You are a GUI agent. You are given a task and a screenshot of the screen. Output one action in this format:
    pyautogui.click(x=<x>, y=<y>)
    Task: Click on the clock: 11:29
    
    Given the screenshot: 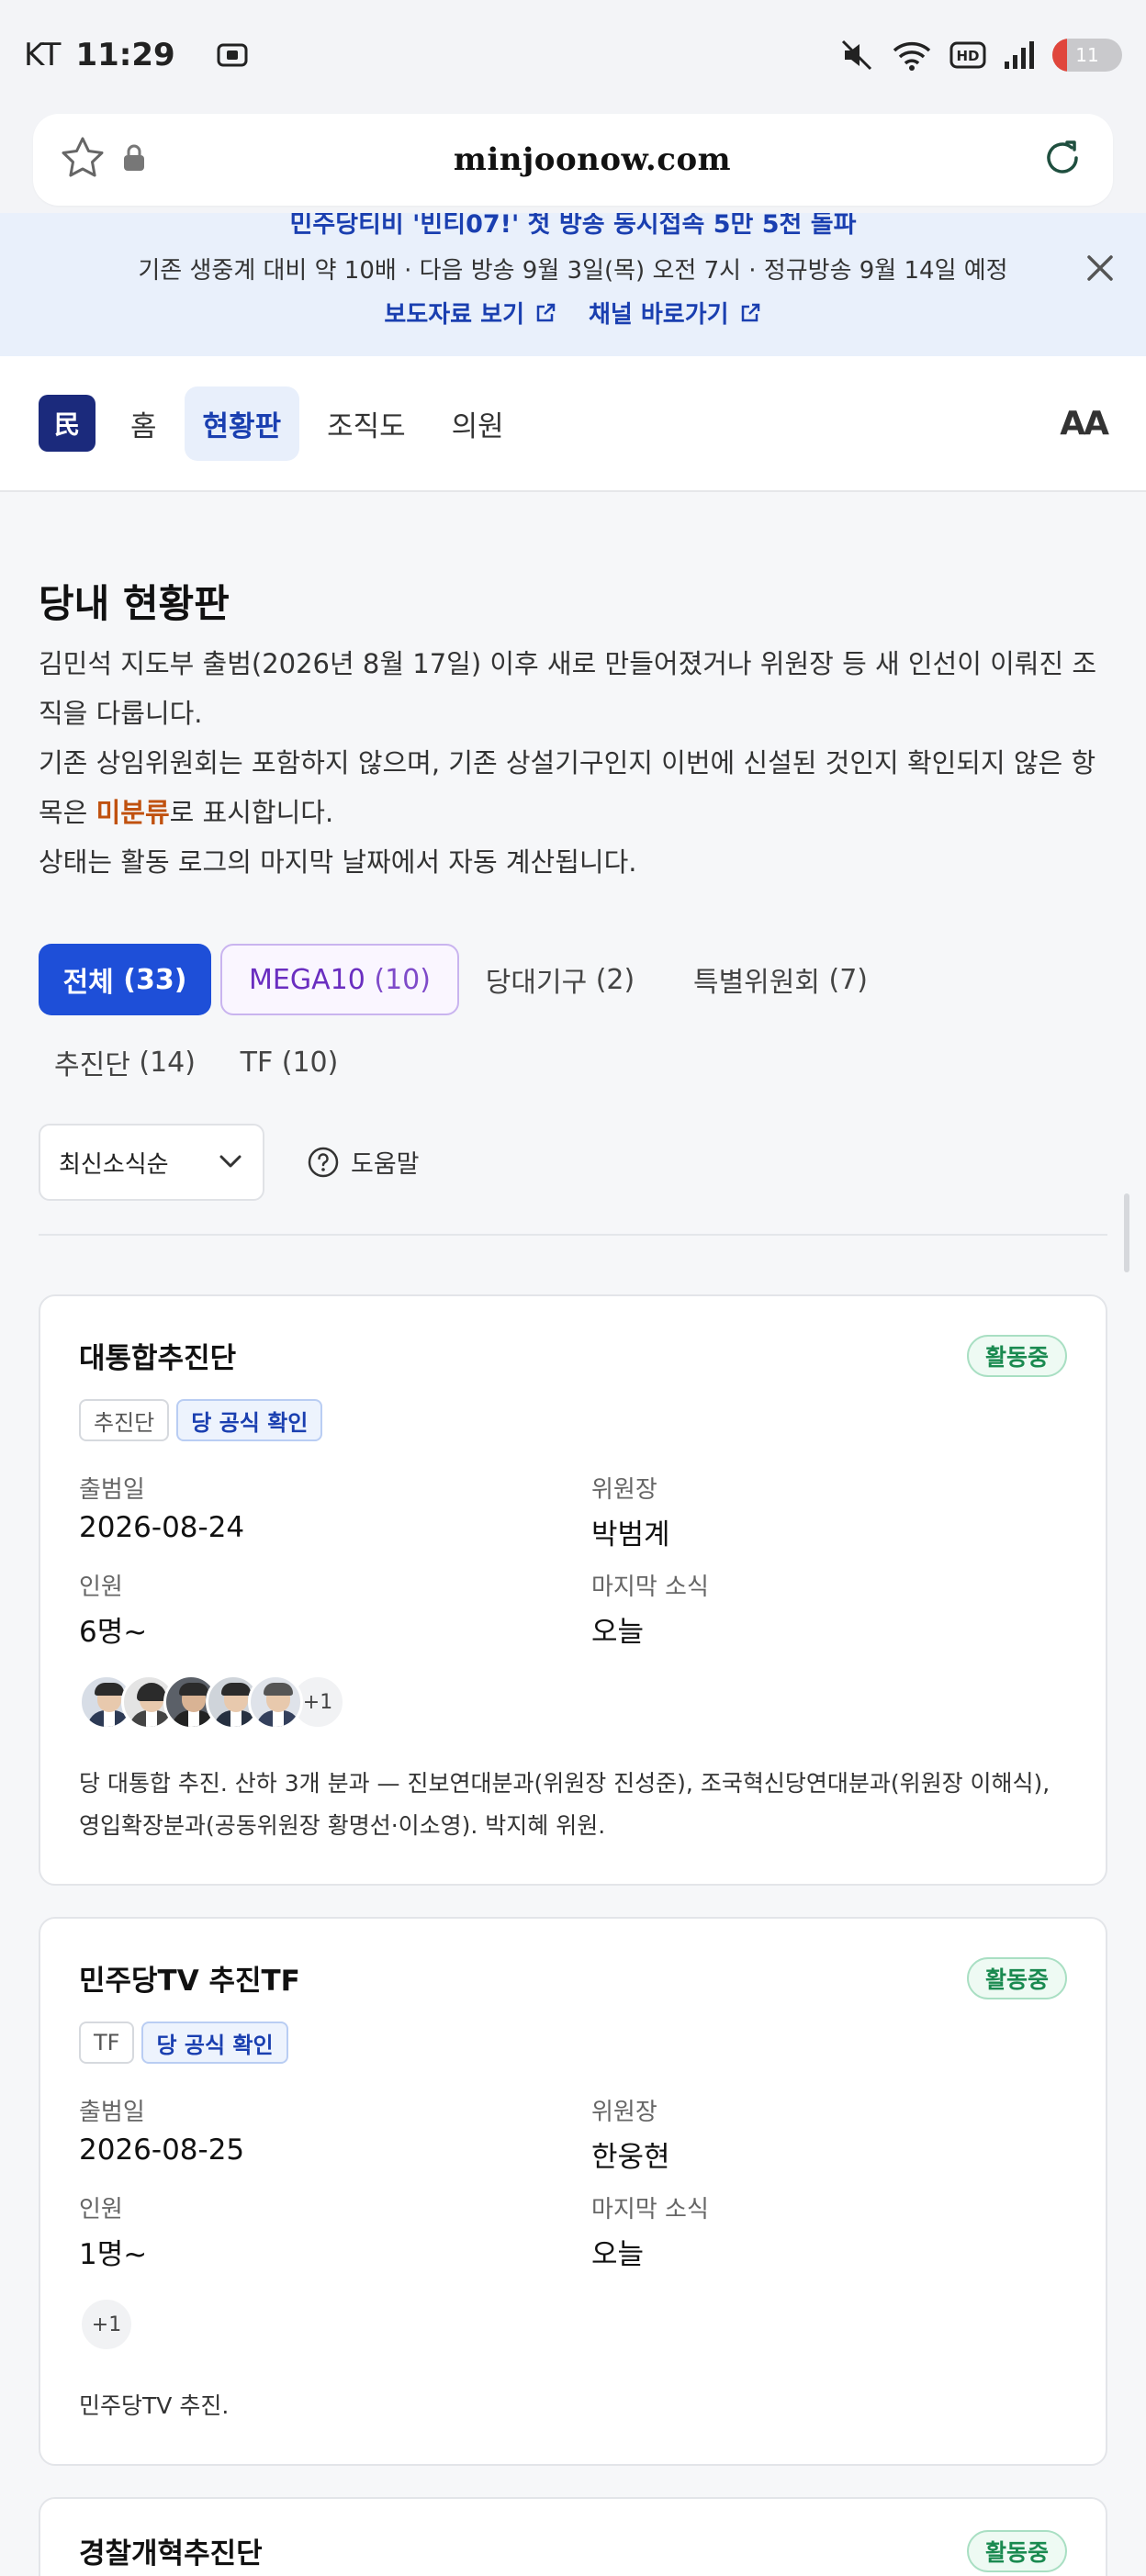 What is the action you would take?
    pyautogui.click(x=125, y=55)
    